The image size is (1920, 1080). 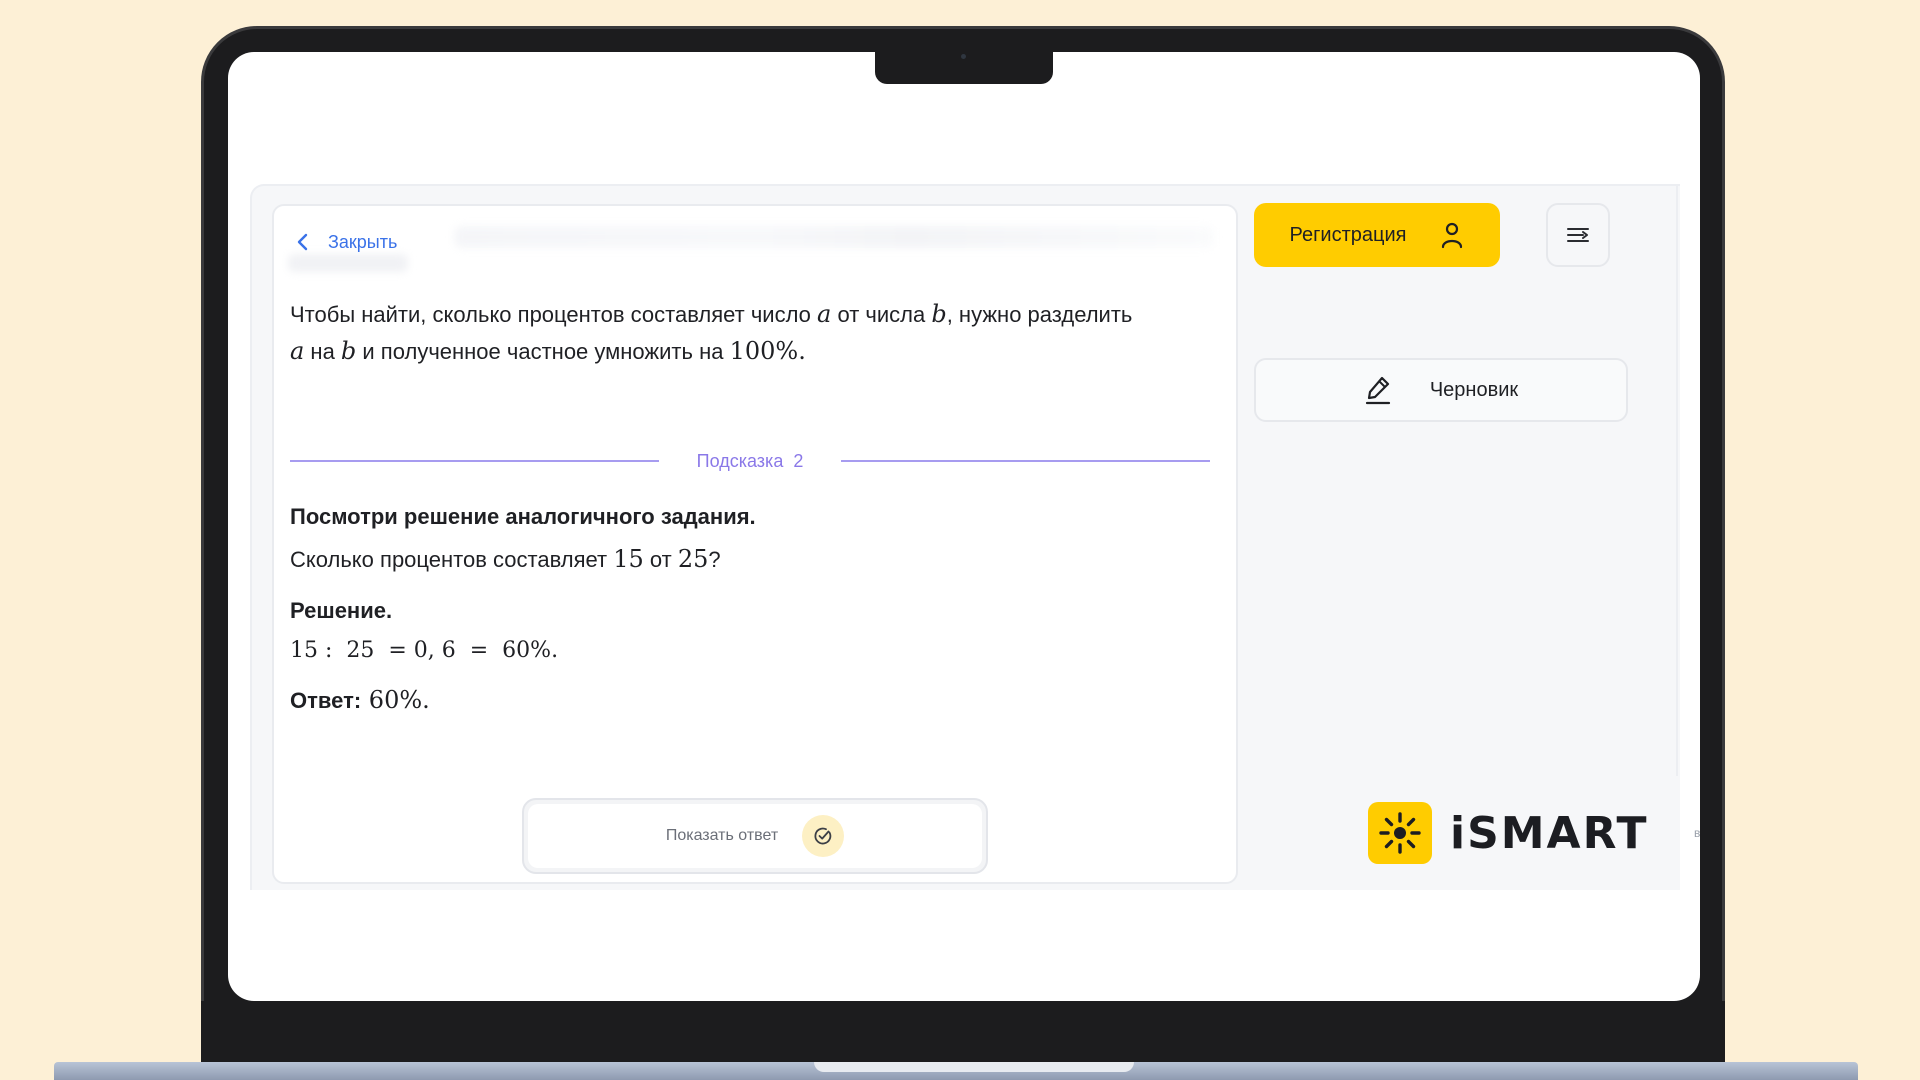 I want to click on laptop-base, so click(x=956, y=1071).